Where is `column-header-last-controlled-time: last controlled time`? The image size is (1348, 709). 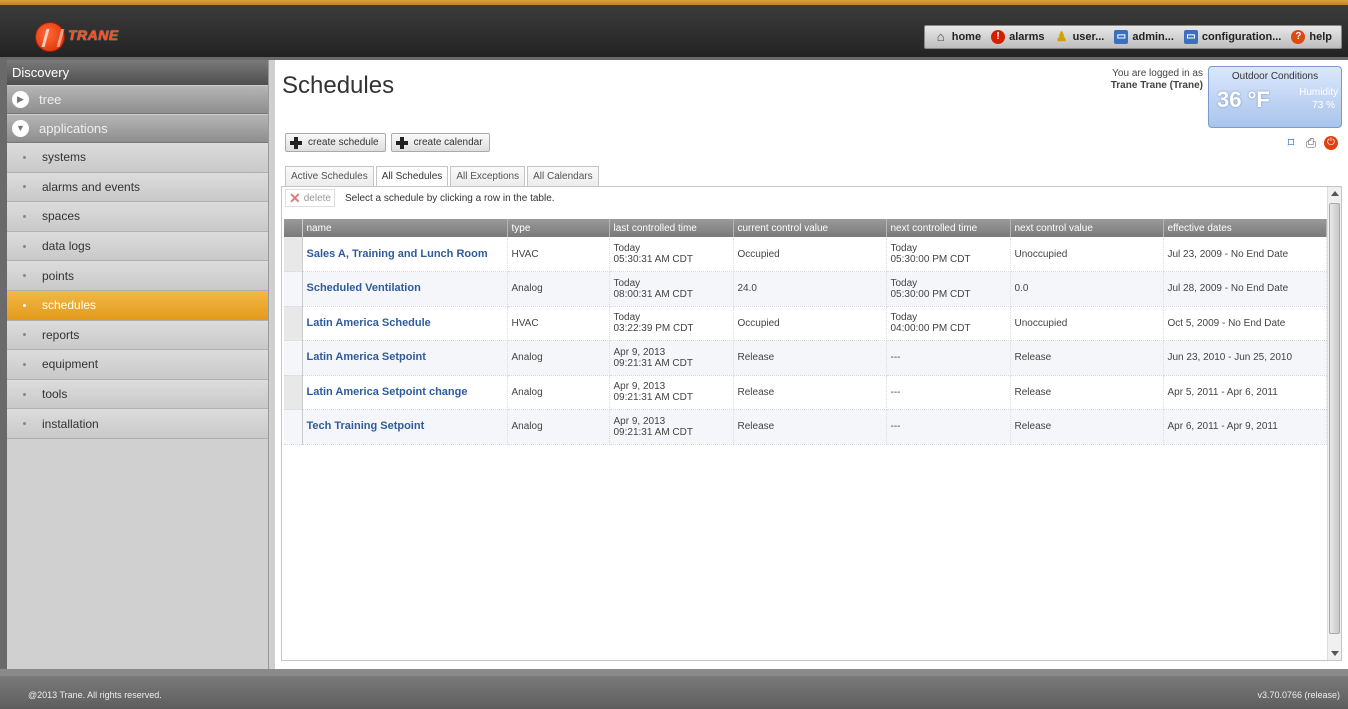
column-header-last-controlled-time: last controlled time is located at coordinates (671, 228).